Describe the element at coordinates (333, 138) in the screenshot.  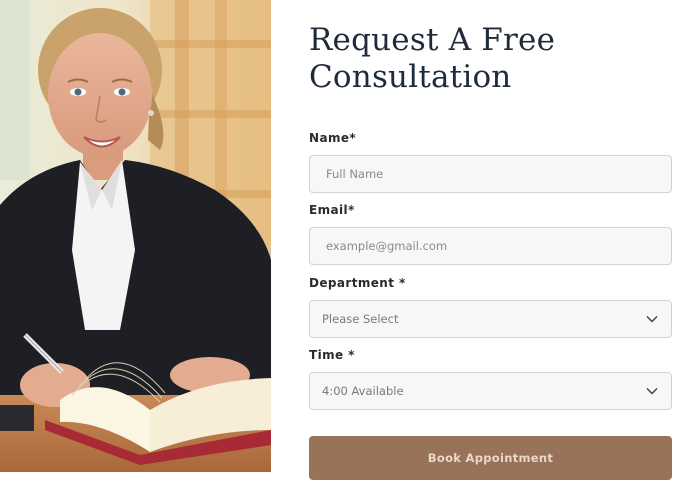
I see `name-label: Name*` at that location.